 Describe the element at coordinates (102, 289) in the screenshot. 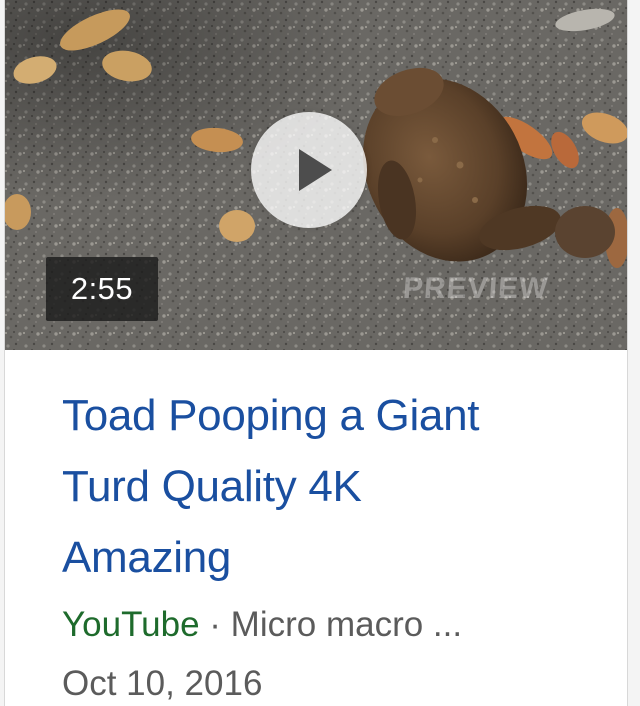

I see `duration-badge: 2:55` at that location.